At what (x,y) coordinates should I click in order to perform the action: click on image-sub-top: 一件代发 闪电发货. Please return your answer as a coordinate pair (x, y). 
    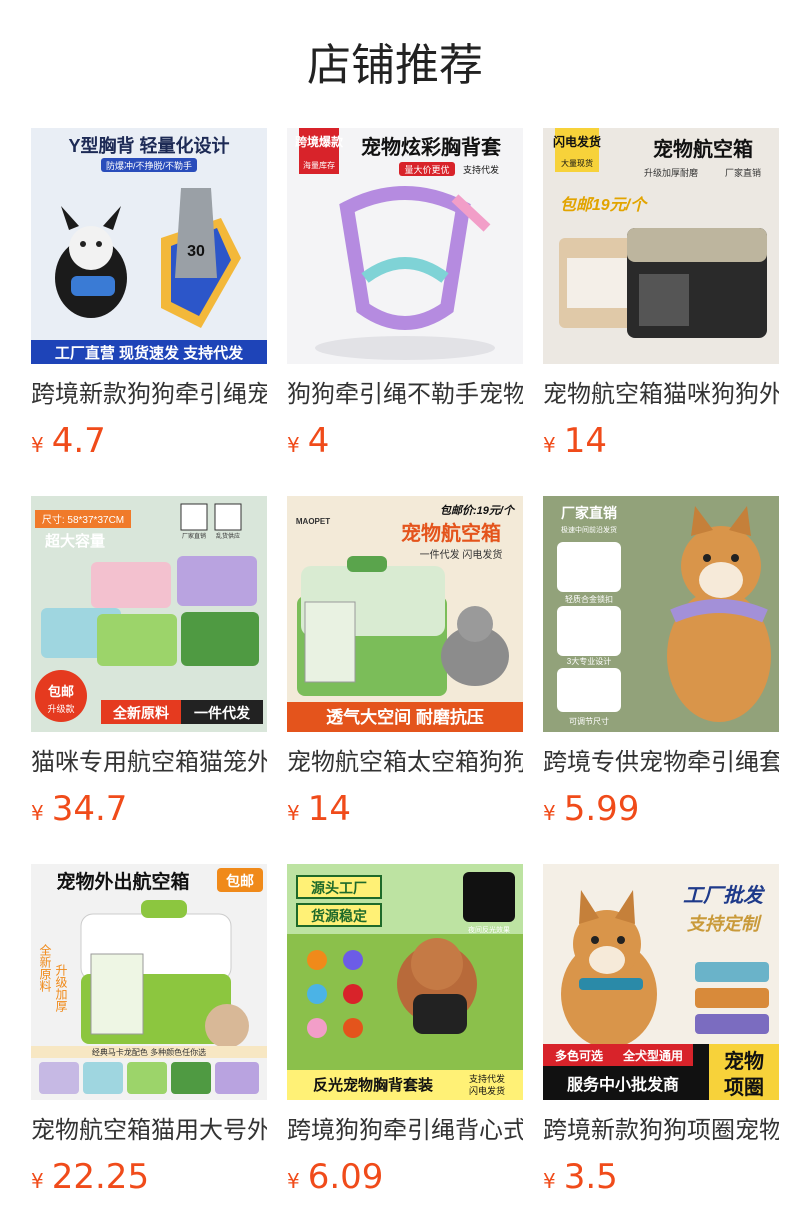
    Looking at the image, I should click on (461, 554).